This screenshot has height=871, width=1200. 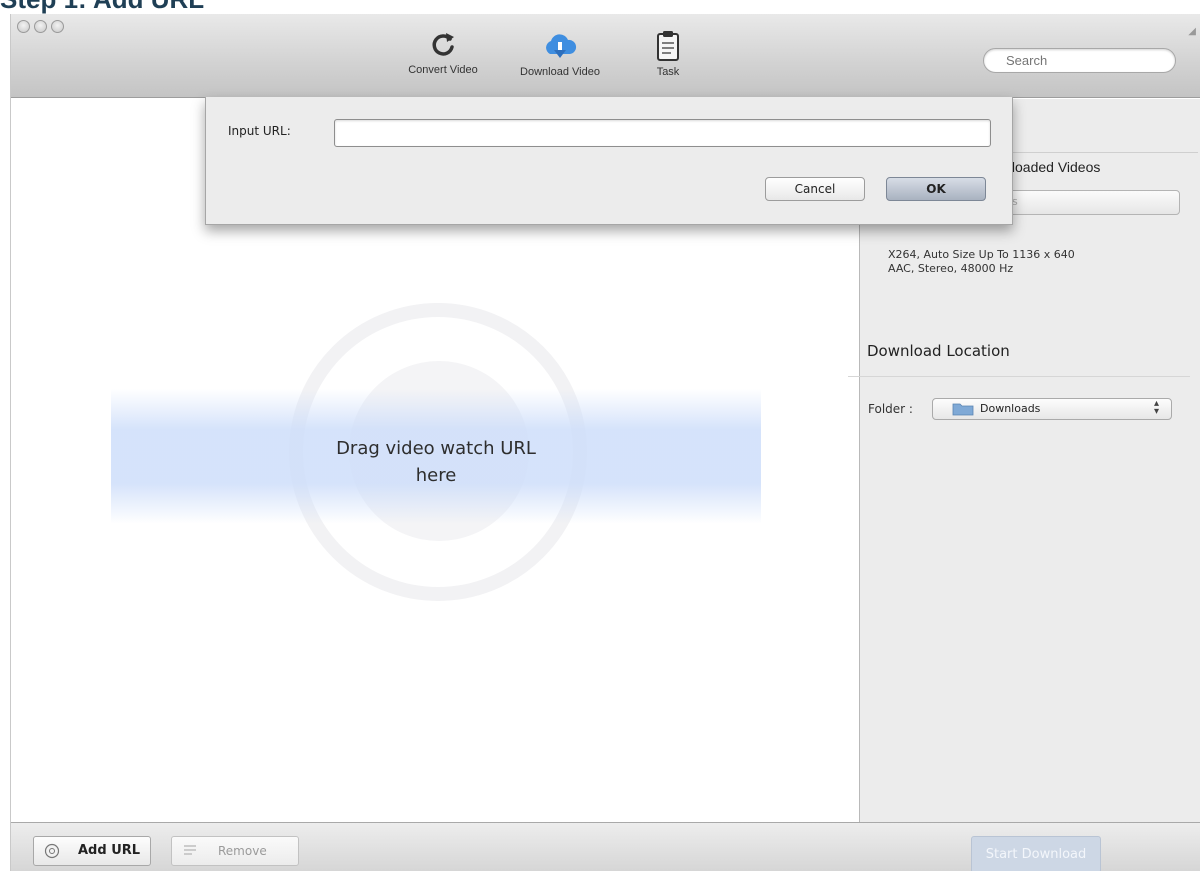 I want to click on preset-info-video: X264, Auto Size Up To 1136 x 640, so click(x=981, y=254).